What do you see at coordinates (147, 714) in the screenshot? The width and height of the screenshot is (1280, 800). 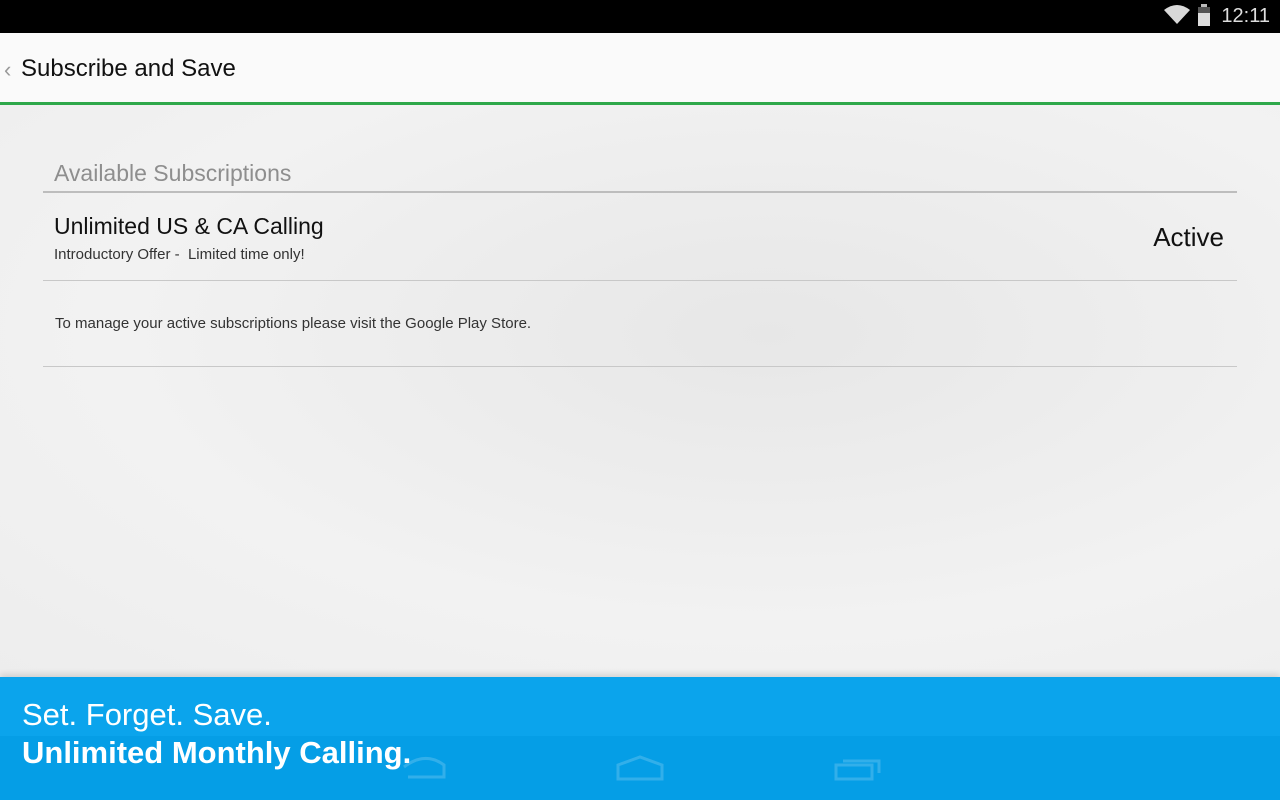 I see `promo-headline: Set. Forget. Save.` at bounding box center [147, 714].